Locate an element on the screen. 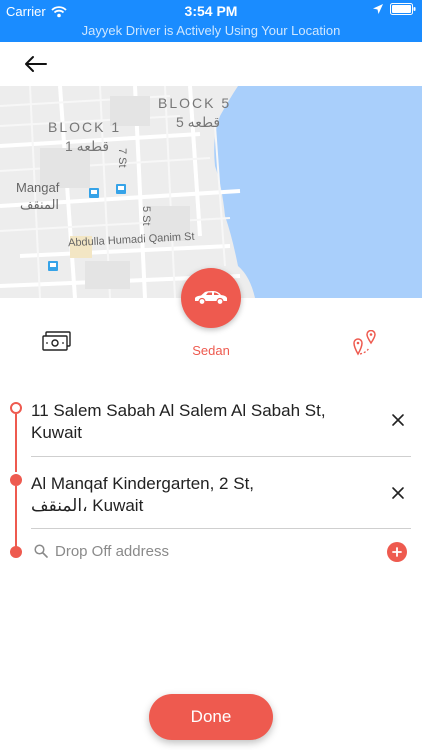 The image size is (422, 750). car-icon is located at coordinates (211, 298).